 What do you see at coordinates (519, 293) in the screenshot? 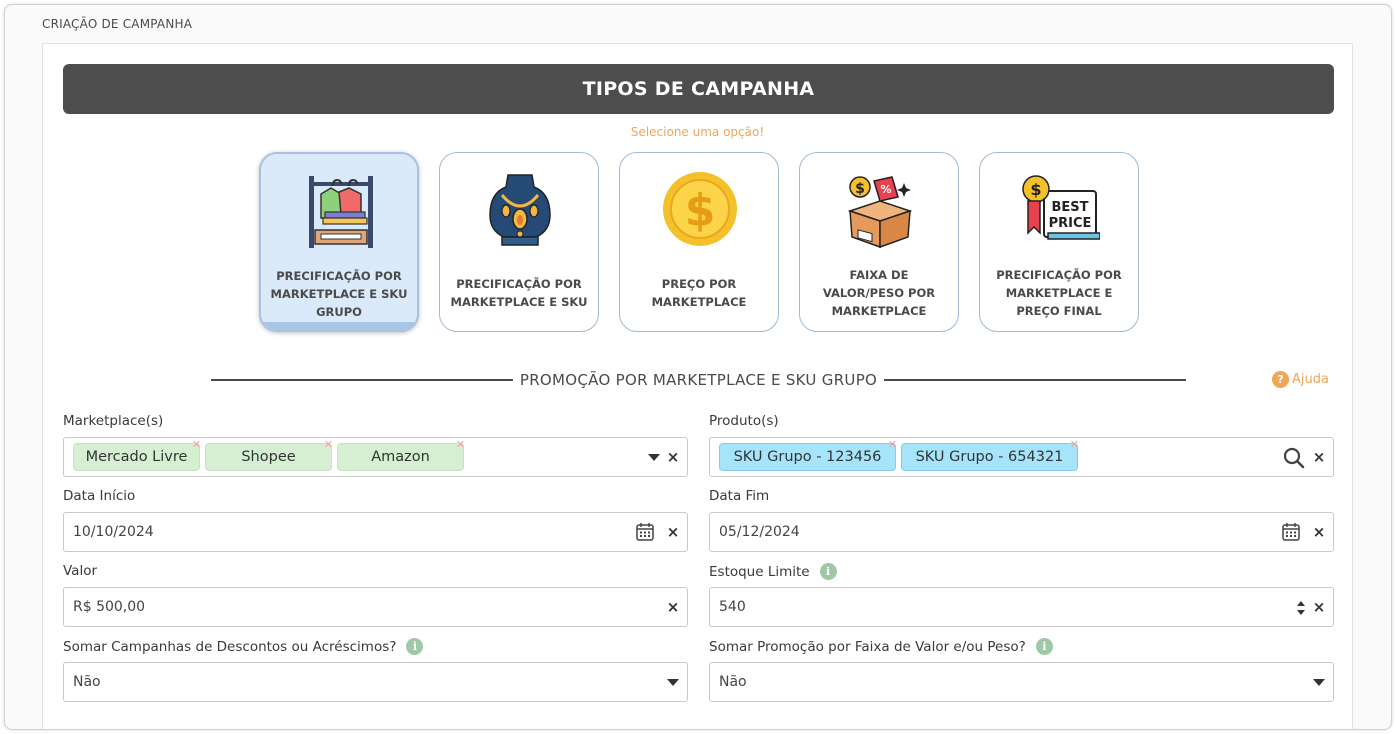
I see `campaign-type-label: PRECIFICAÇÃO POR MARKETPLACE E SKU` at bounding box center [519, 293].